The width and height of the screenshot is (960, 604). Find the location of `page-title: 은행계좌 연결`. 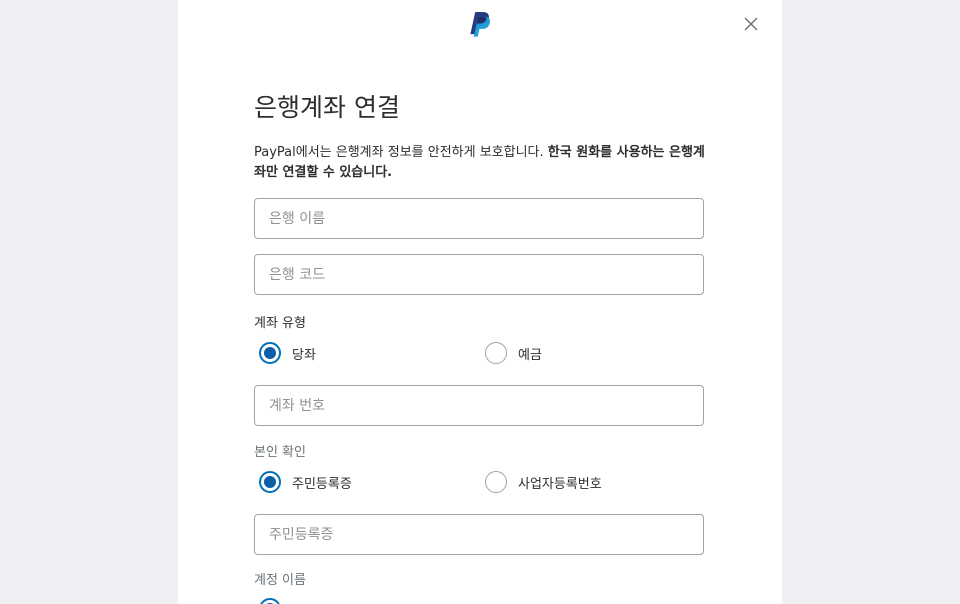

page-title: 은행계좌 연결 is located at coordinates (327, 107).